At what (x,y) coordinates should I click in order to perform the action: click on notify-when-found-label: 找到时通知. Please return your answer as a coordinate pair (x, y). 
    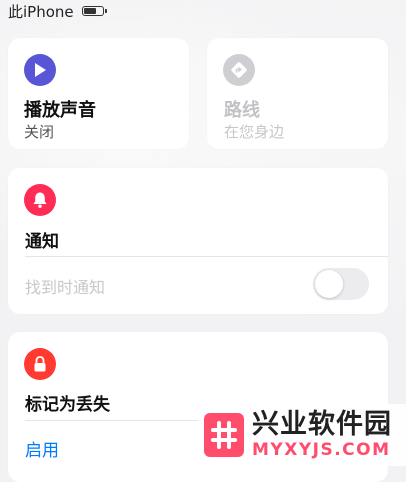
    Looking at the image, I should click on (65, 287).